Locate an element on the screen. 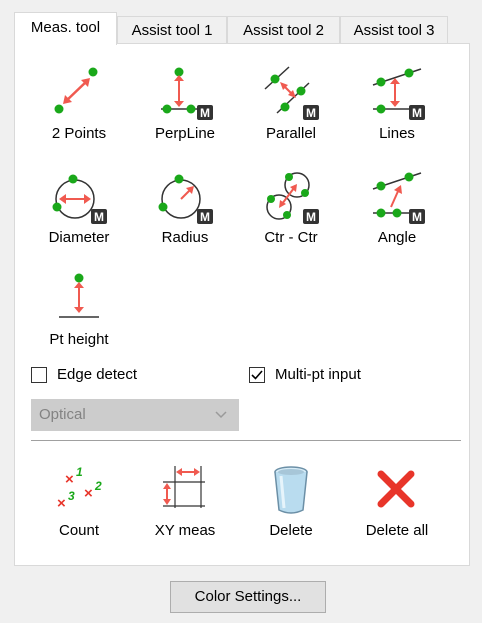 The height and width of the screenshot is (623, 482). delete-all-button: Delete all is located at coordinates (397, 508).